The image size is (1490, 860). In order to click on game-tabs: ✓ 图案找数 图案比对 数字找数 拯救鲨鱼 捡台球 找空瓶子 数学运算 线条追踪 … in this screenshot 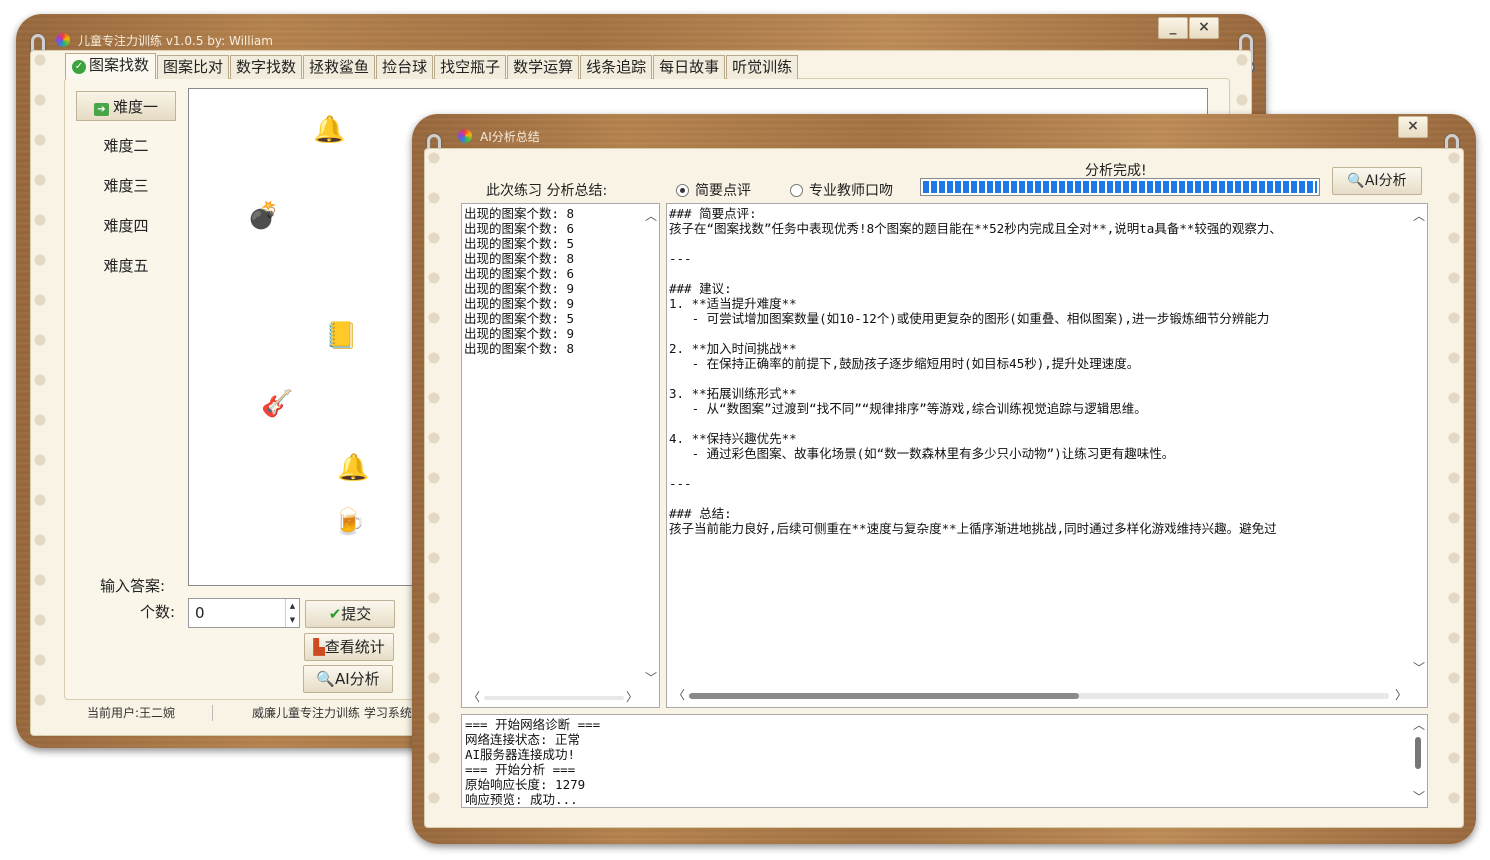, I will do `click(432, 66)`.